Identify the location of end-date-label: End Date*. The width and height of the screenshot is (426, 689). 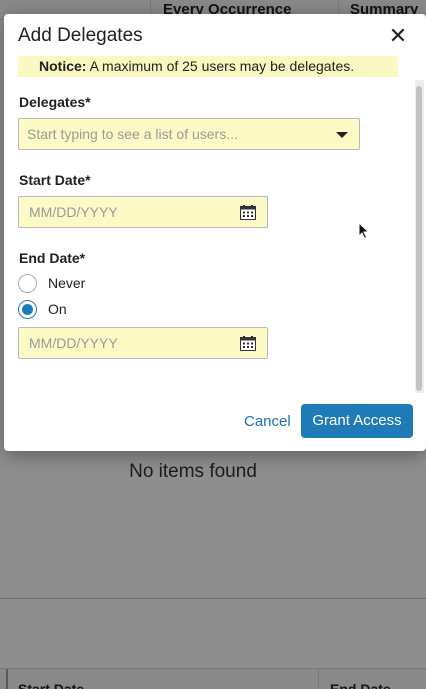
(52, 258).